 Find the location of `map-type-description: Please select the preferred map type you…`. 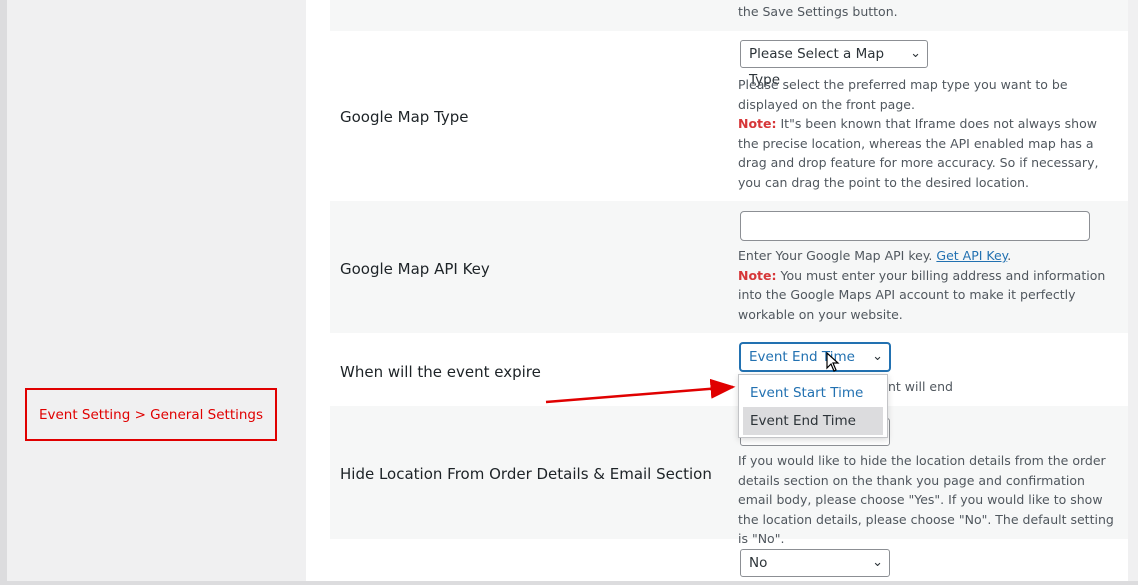

map-type-description: Please select the preferred map type you… is located at coordinates (928, 133).